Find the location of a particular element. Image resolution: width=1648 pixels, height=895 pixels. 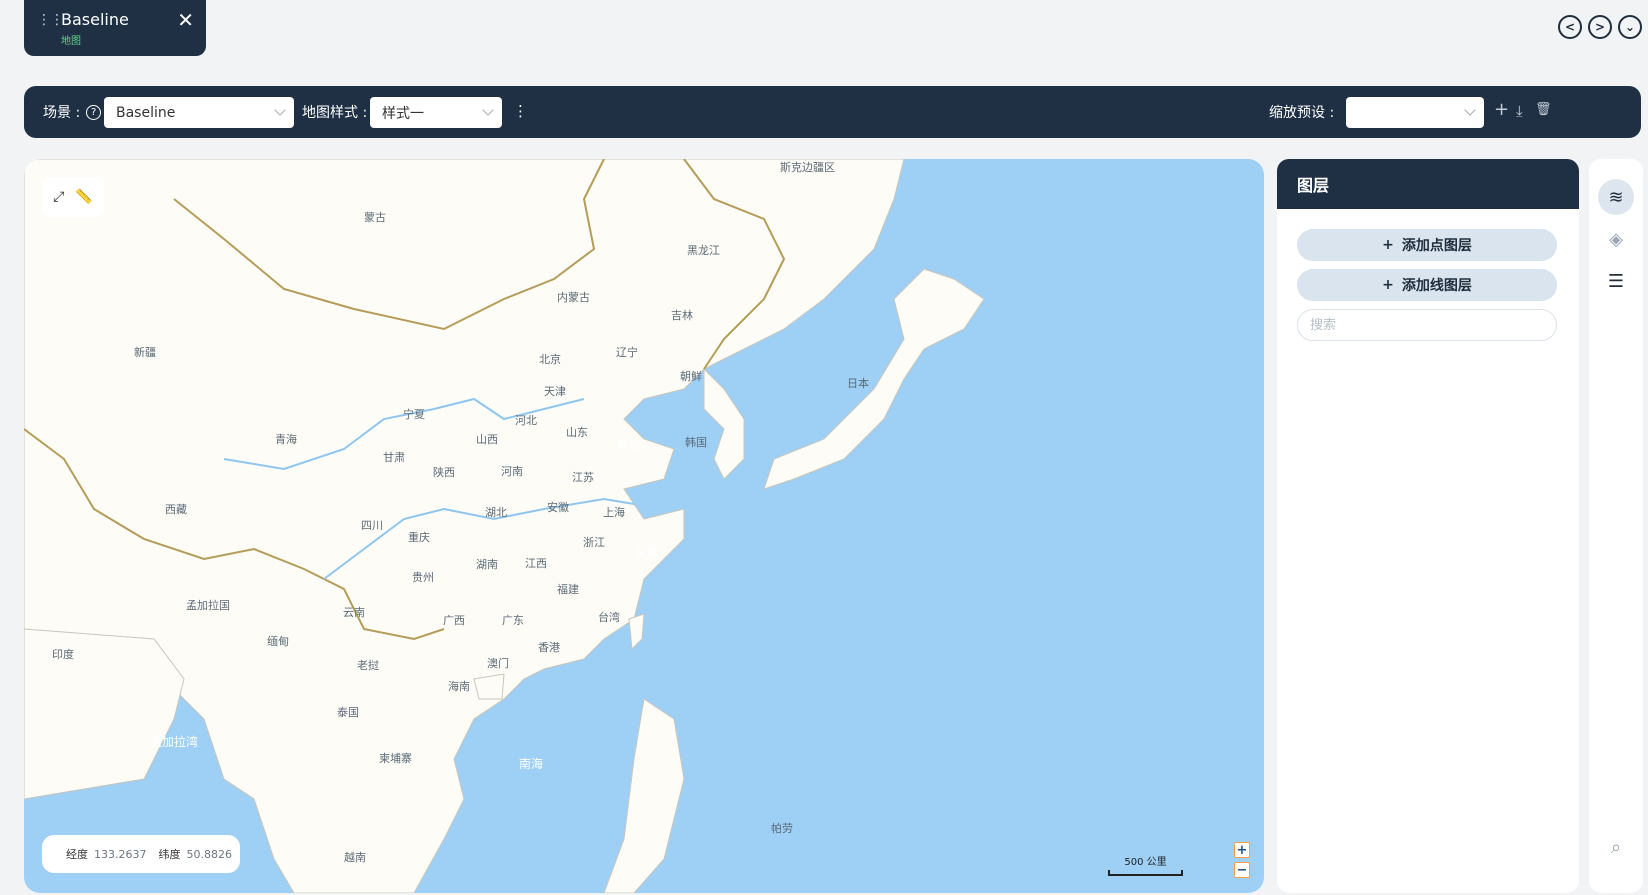

map-label: 吉林 is located at coordinates (682, 315).